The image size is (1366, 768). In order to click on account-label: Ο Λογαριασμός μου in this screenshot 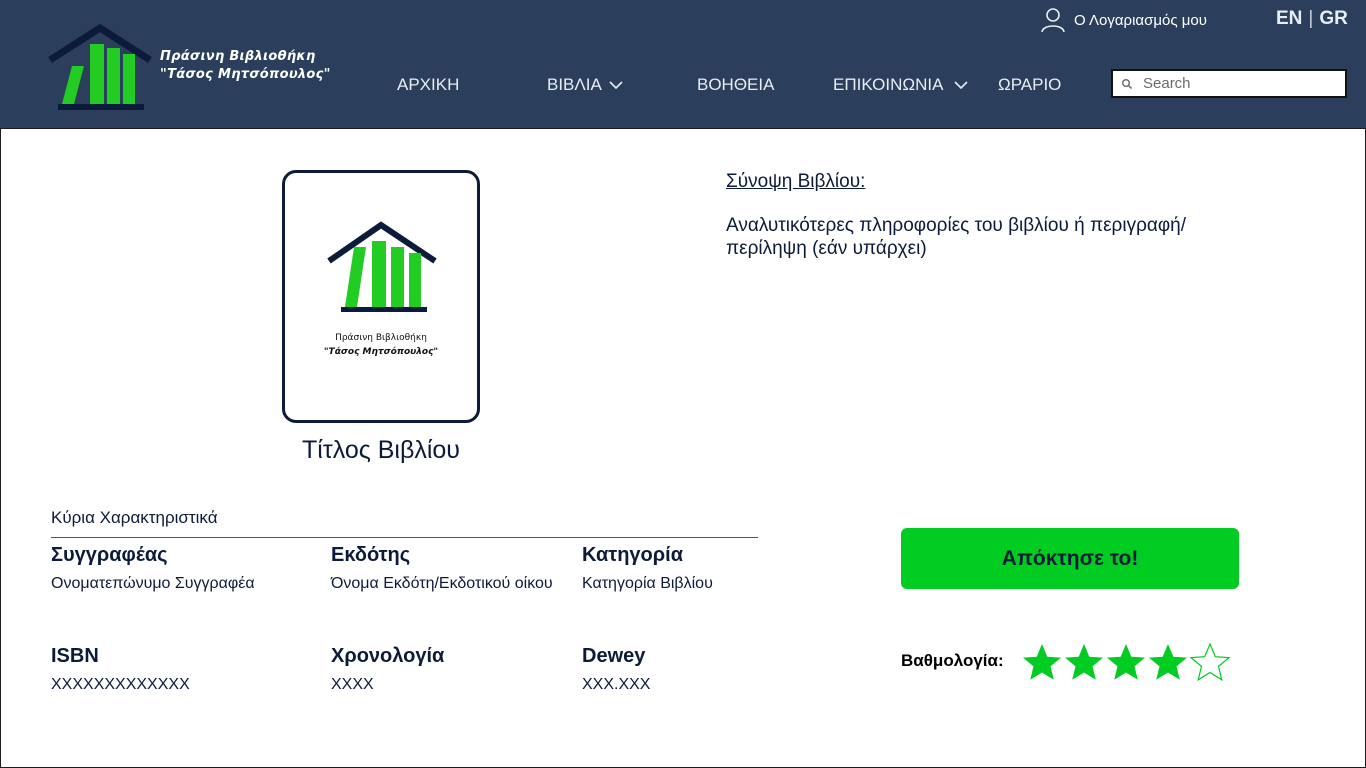, I will do `click(1140, 20)`.